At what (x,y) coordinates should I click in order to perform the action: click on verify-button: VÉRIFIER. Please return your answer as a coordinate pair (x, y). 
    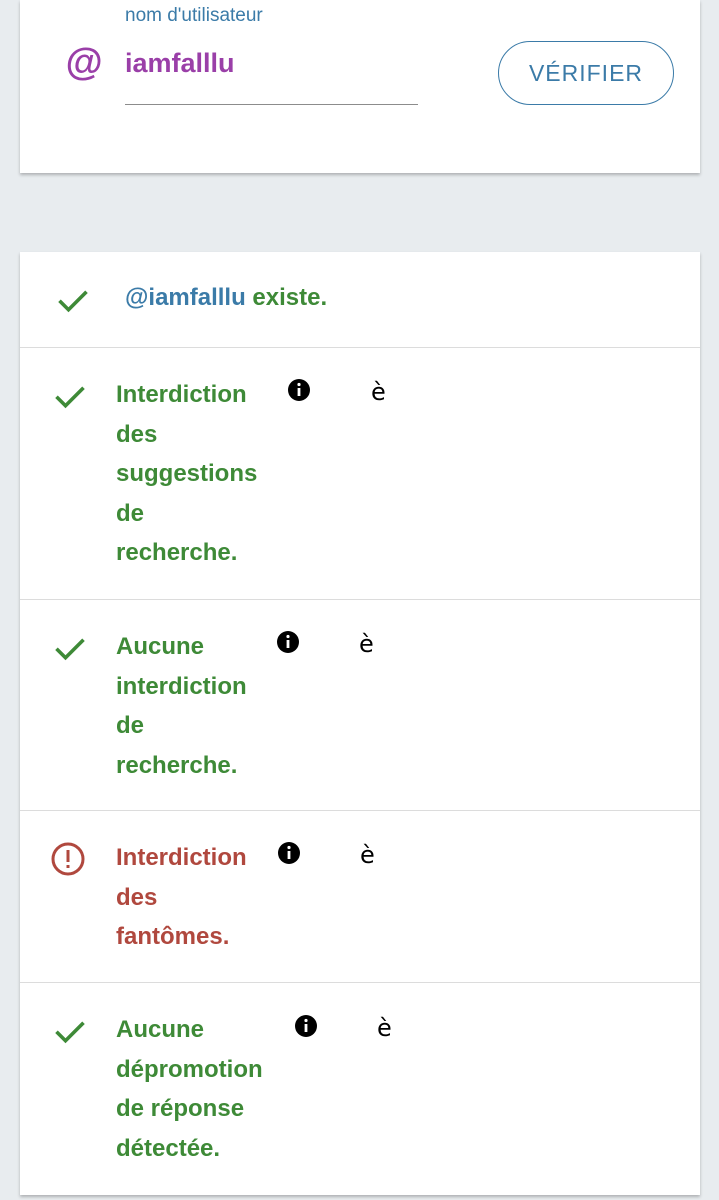
    Looking at the image, I should click on (586, 73).